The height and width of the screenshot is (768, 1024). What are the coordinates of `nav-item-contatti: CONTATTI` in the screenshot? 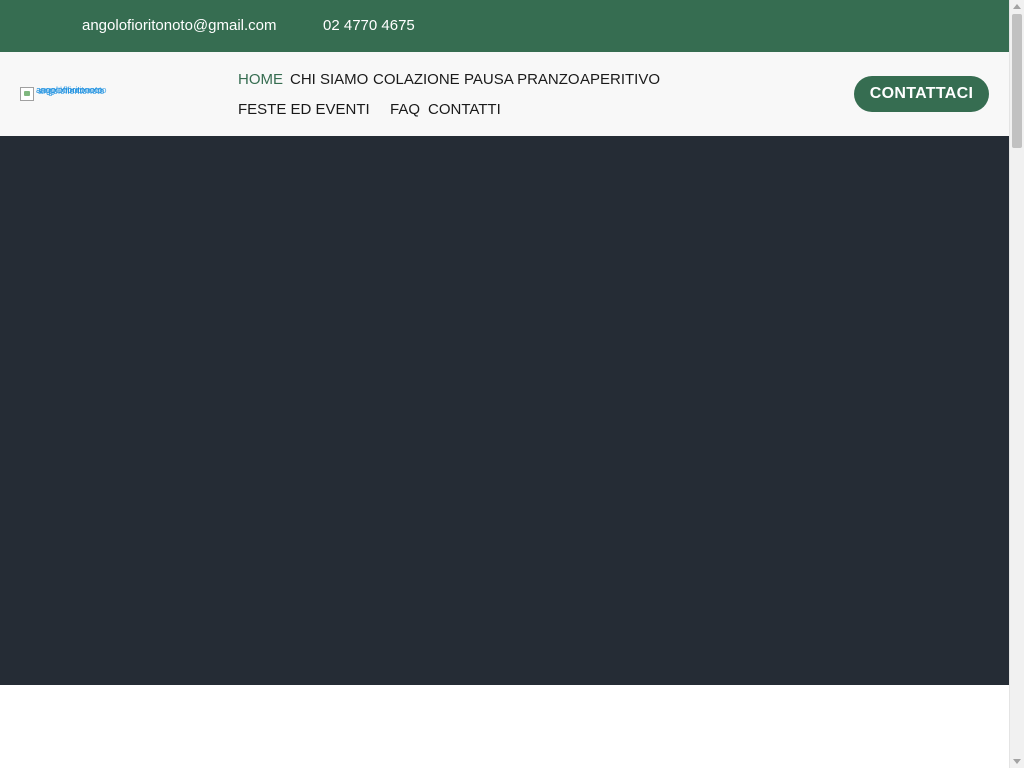 It's located at (464, 109).